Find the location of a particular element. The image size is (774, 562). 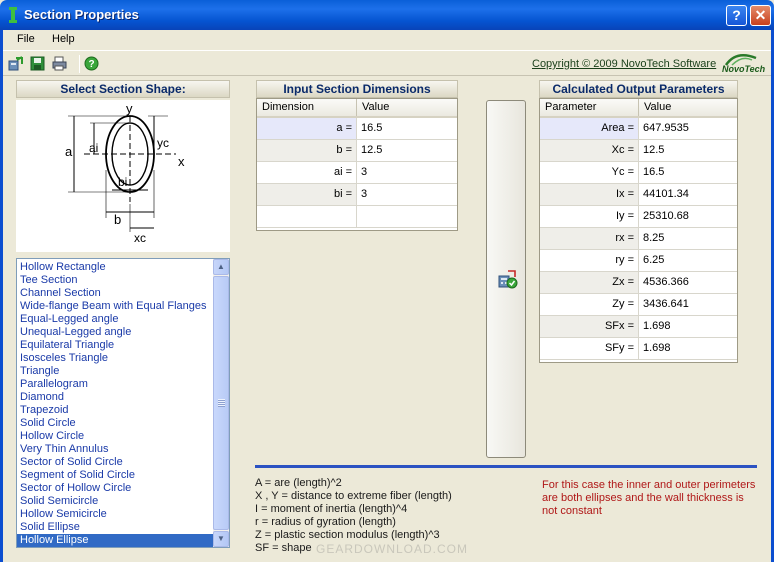

column-dimension: Dimension is located at coordinates (307, 107).